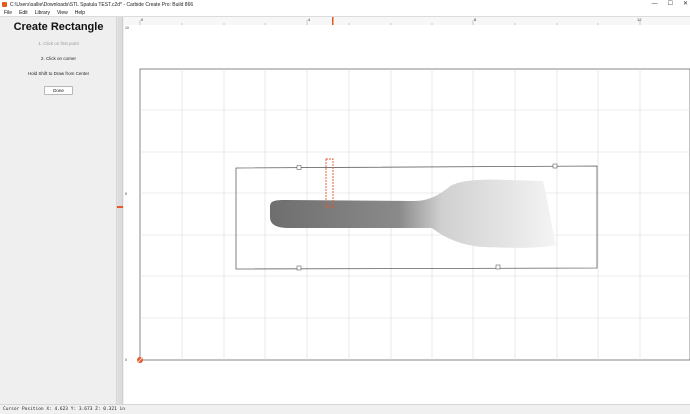  What do you see at coordinates (140, 360) in the screenshot?
I see `origin-icon` at bounding box center [140, 360].